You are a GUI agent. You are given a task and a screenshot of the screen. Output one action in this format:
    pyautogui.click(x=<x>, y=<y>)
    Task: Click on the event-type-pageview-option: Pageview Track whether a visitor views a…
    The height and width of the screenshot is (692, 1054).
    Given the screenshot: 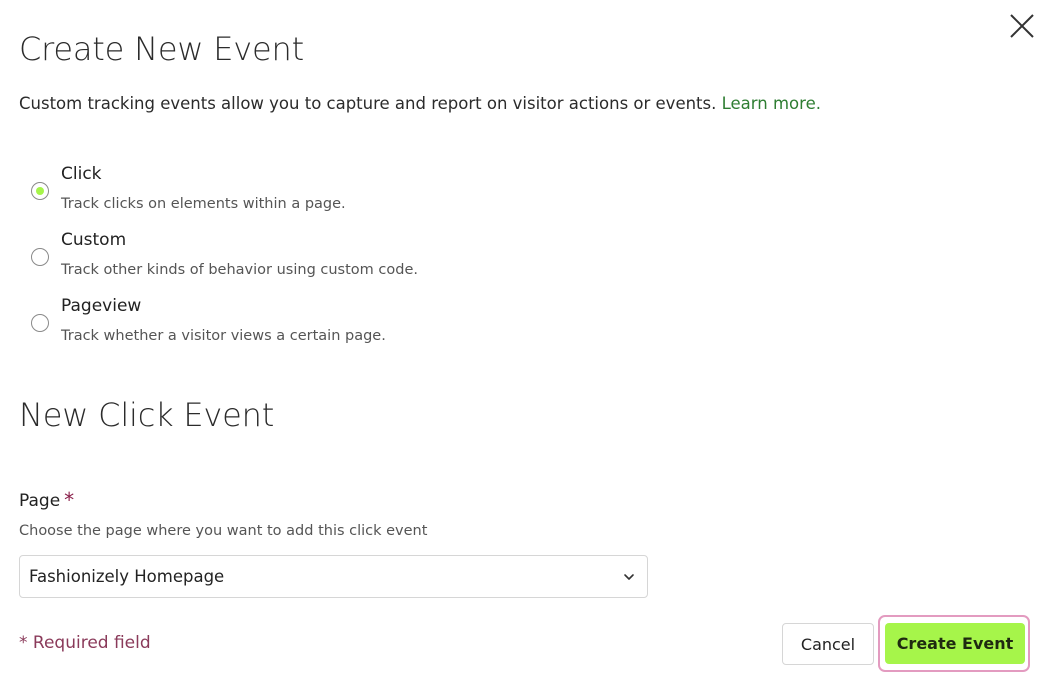 What is the action you would take?
    pyautogui.click(x=240, y=326)
    